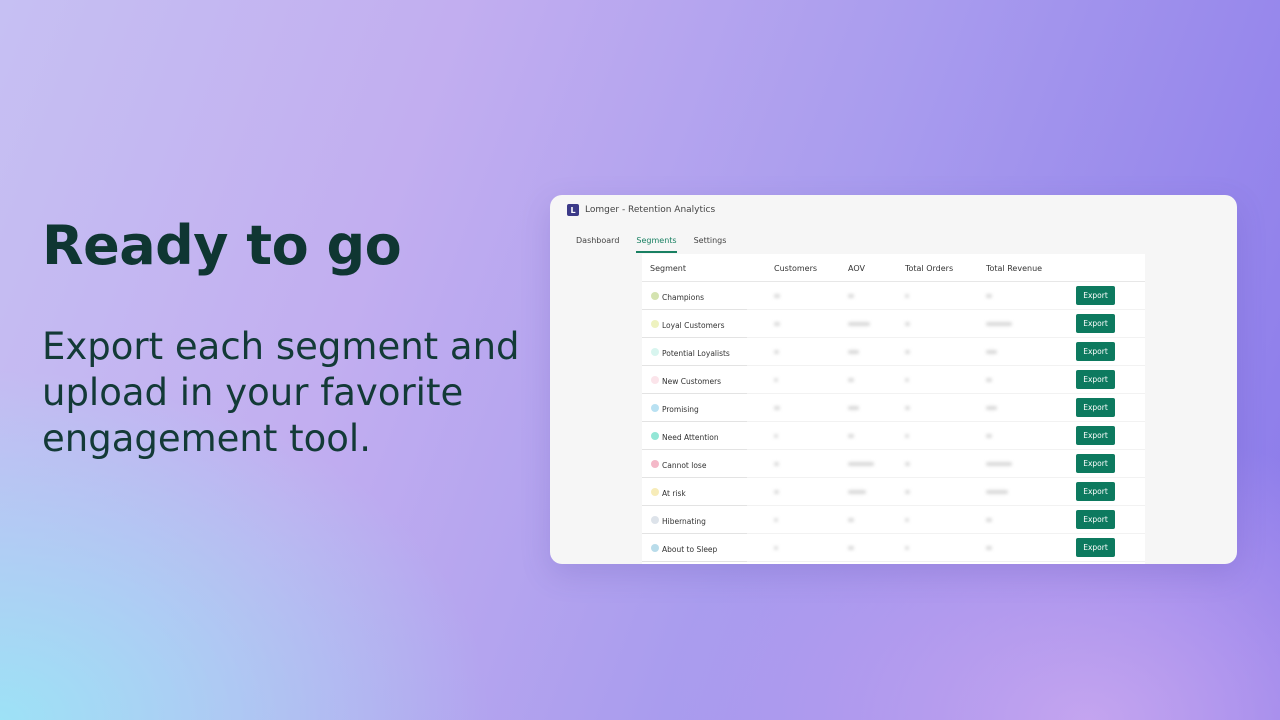 This screenshot has width=1280, height=720. What do you see at coordinates (893, 436) in the screenshot?
I see `table-row: Need Attention Export` at bounding box center [893, 436].